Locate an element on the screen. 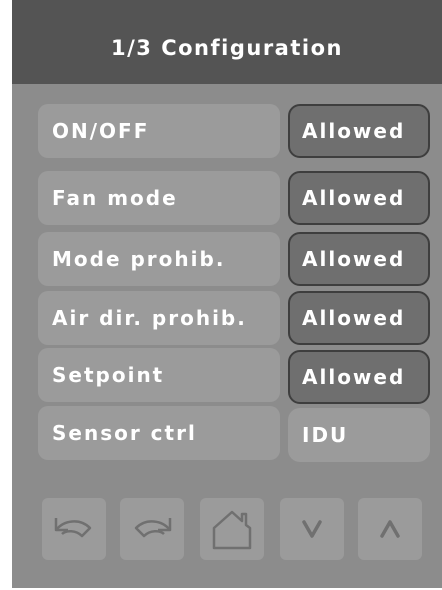 This screenshot has height=590, width=442. home-button is located at coordinates (232, 529).